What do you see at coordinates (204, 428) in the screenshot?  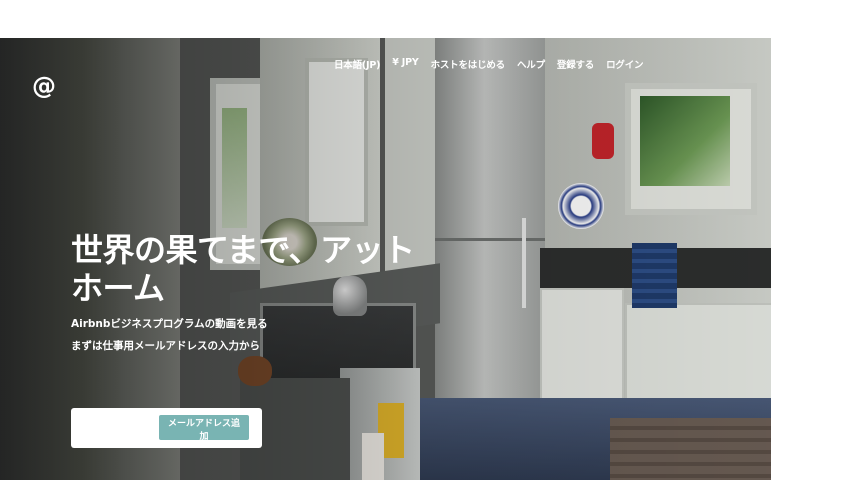 I see `add-email-button: メールアドレス追加` at bounding box center [204, 428].